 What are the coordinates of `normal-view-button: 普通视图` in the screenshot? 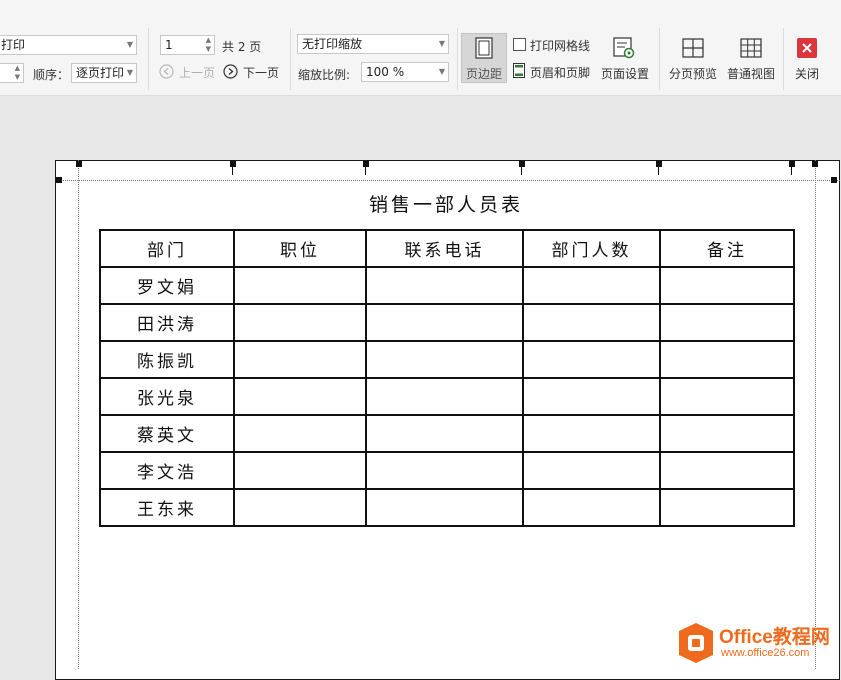 It's located at (751, 58).